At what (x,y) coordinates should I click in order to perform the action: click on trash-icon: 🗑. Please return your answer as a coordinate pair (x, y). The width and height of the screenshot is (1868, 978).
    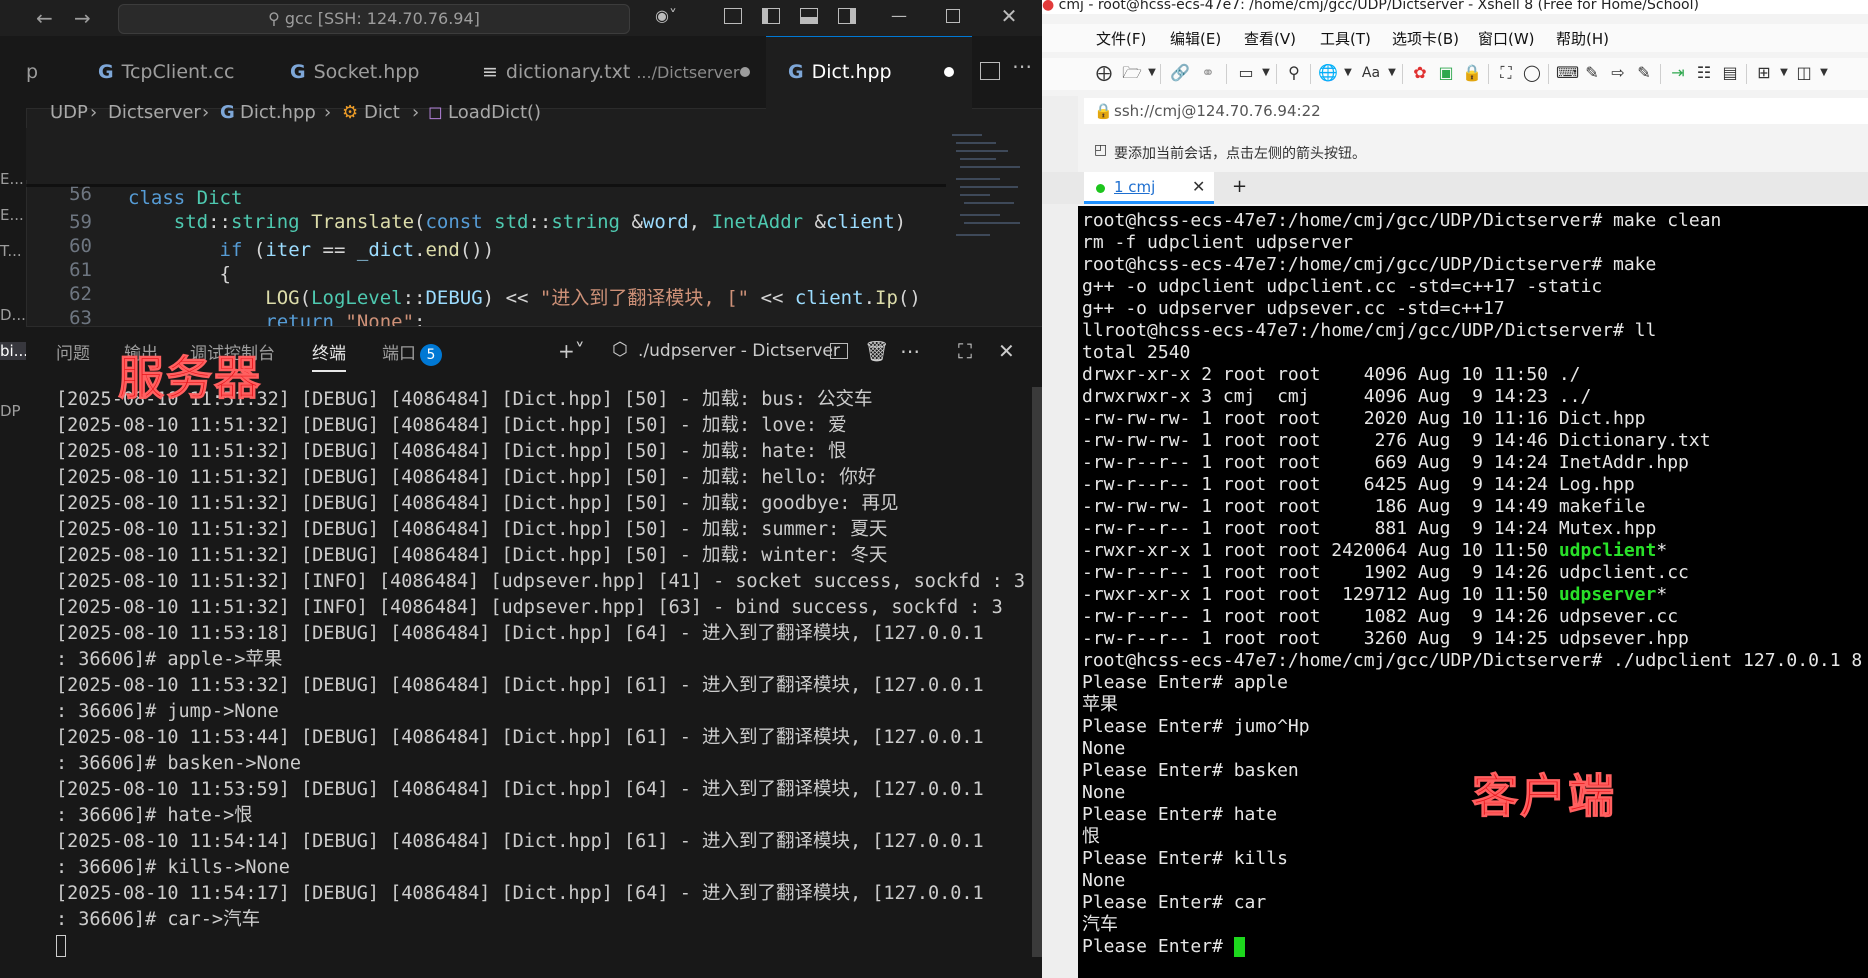
    Looking at the image, I should click on (876, 351).